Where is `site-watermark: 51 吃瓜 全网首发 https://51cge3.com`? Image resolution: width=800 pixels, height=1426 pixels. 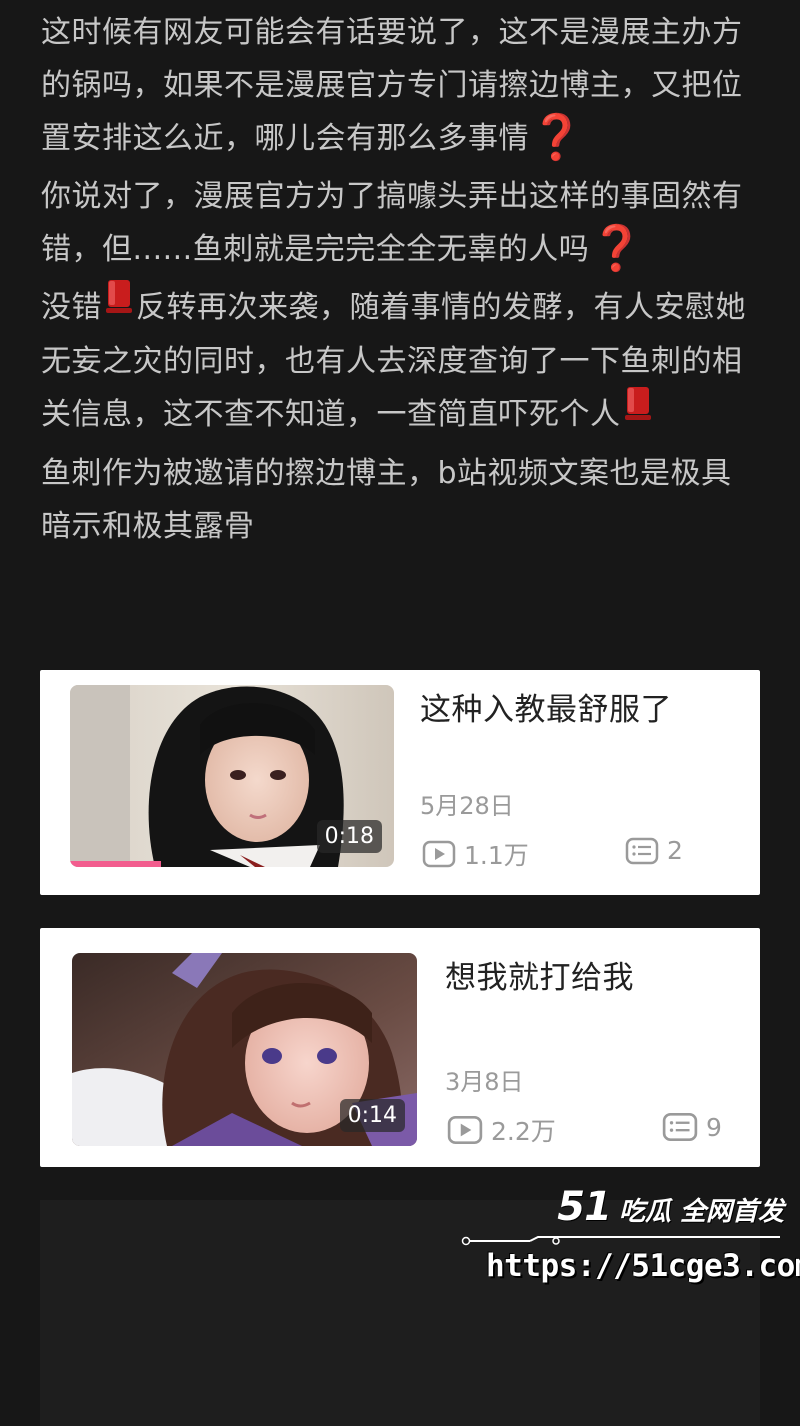 site-watermark: 51 吃瓜 全网首发 https://51cge3.com is located at coordinates (630, 1239).